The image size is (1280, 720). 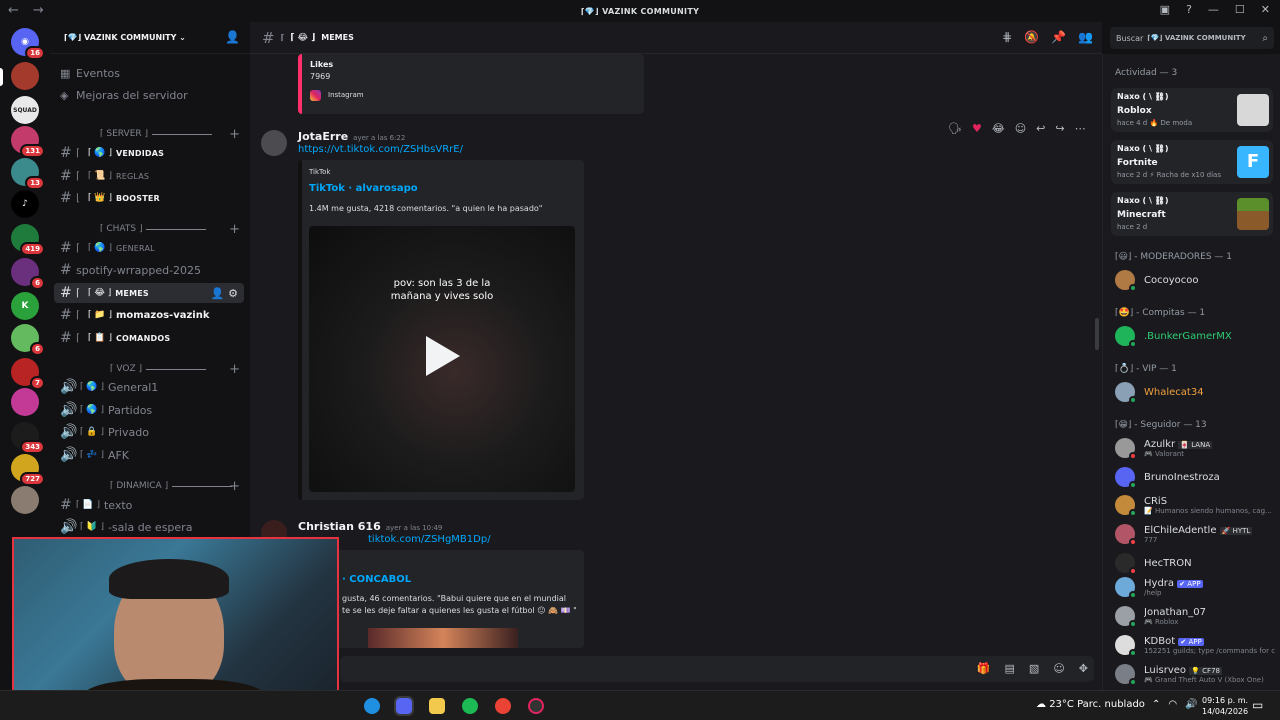 What do you see at coordinates (1192, 38) in the screenshot?
I see `search-input: Buscar ⌈💎⌋ VAZINK COMMUNITY ⌕` at bounding box center [1192, 38].